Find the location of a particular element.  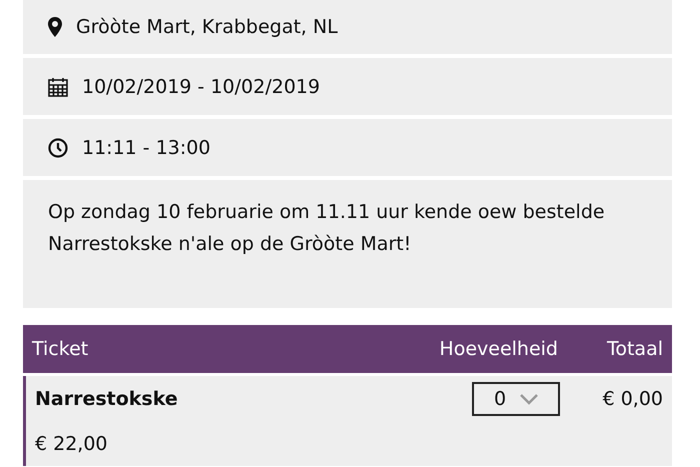

column-header: Ticket is located at coordinates (61, 349).